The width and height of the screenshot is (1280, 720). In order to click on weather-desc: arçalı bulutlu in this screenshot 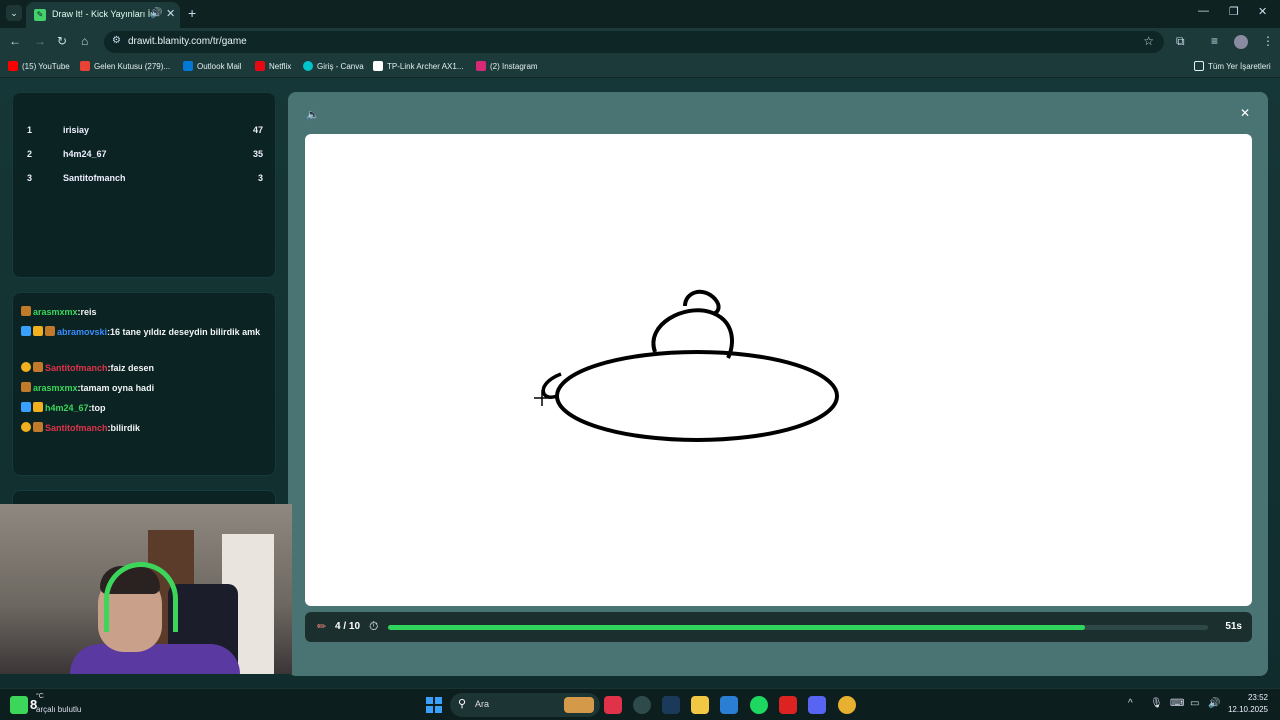, I will do `click(59, 709)`.